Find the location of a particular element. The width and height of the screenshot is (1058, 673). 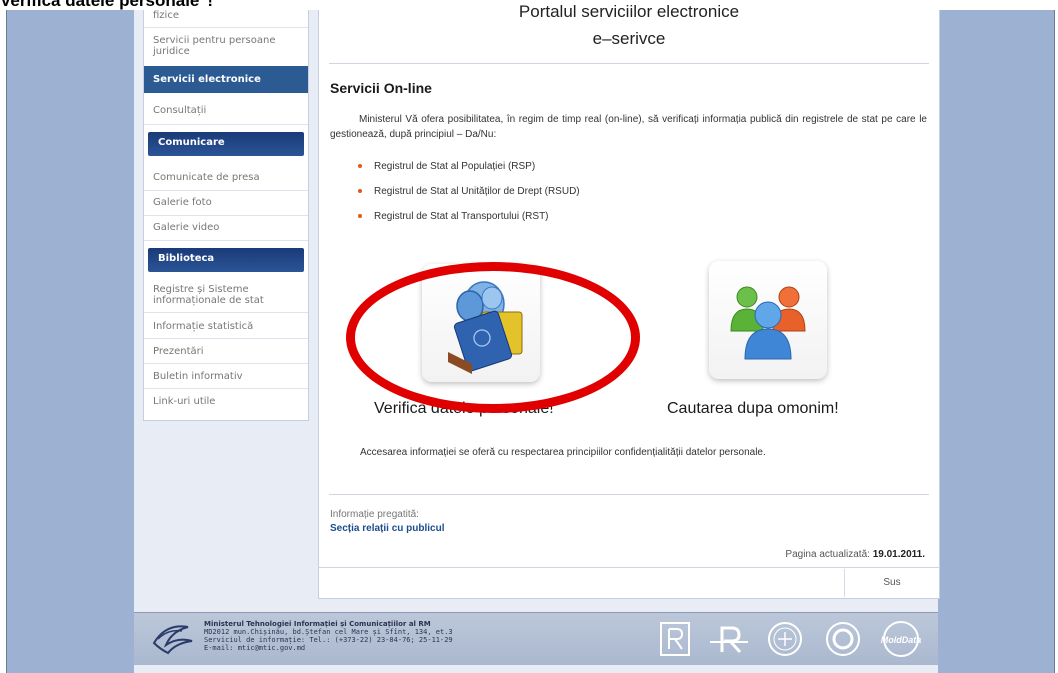

sidebar-item-galerie-video: Galerie video is located at coordinates (226, 227).